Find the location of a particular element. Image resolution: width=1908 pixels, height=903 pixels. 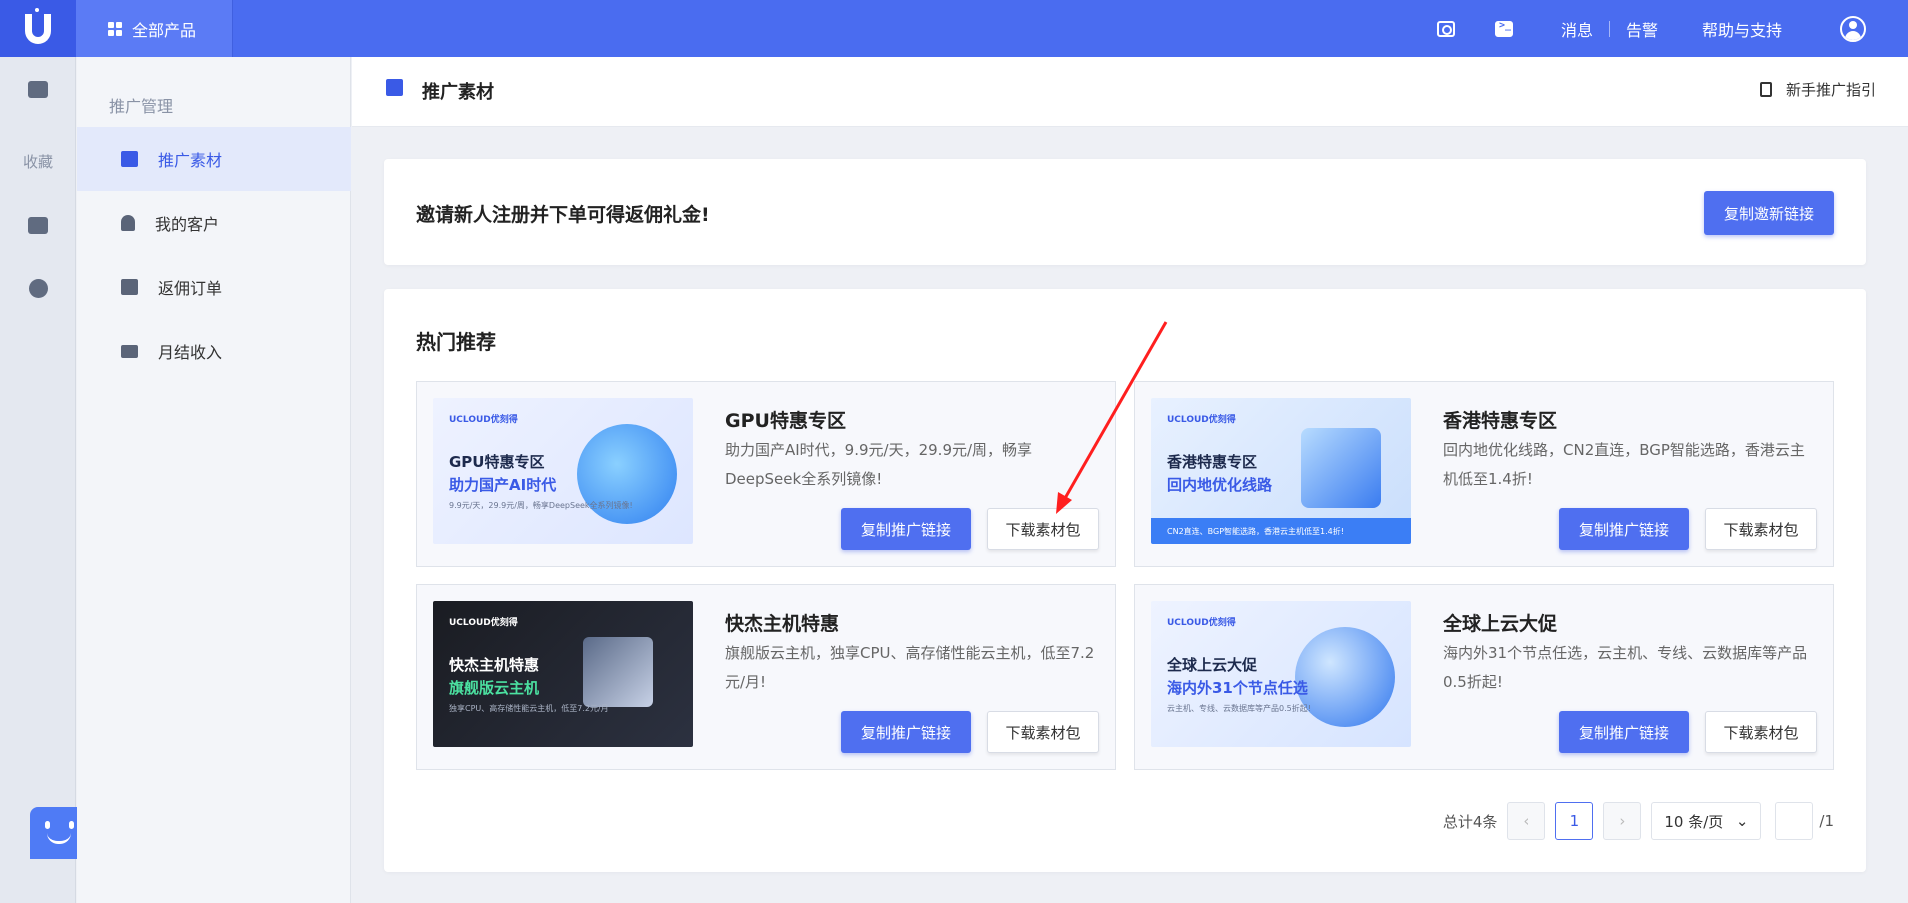

ucloud-logo is located at coordinates (38, 28).